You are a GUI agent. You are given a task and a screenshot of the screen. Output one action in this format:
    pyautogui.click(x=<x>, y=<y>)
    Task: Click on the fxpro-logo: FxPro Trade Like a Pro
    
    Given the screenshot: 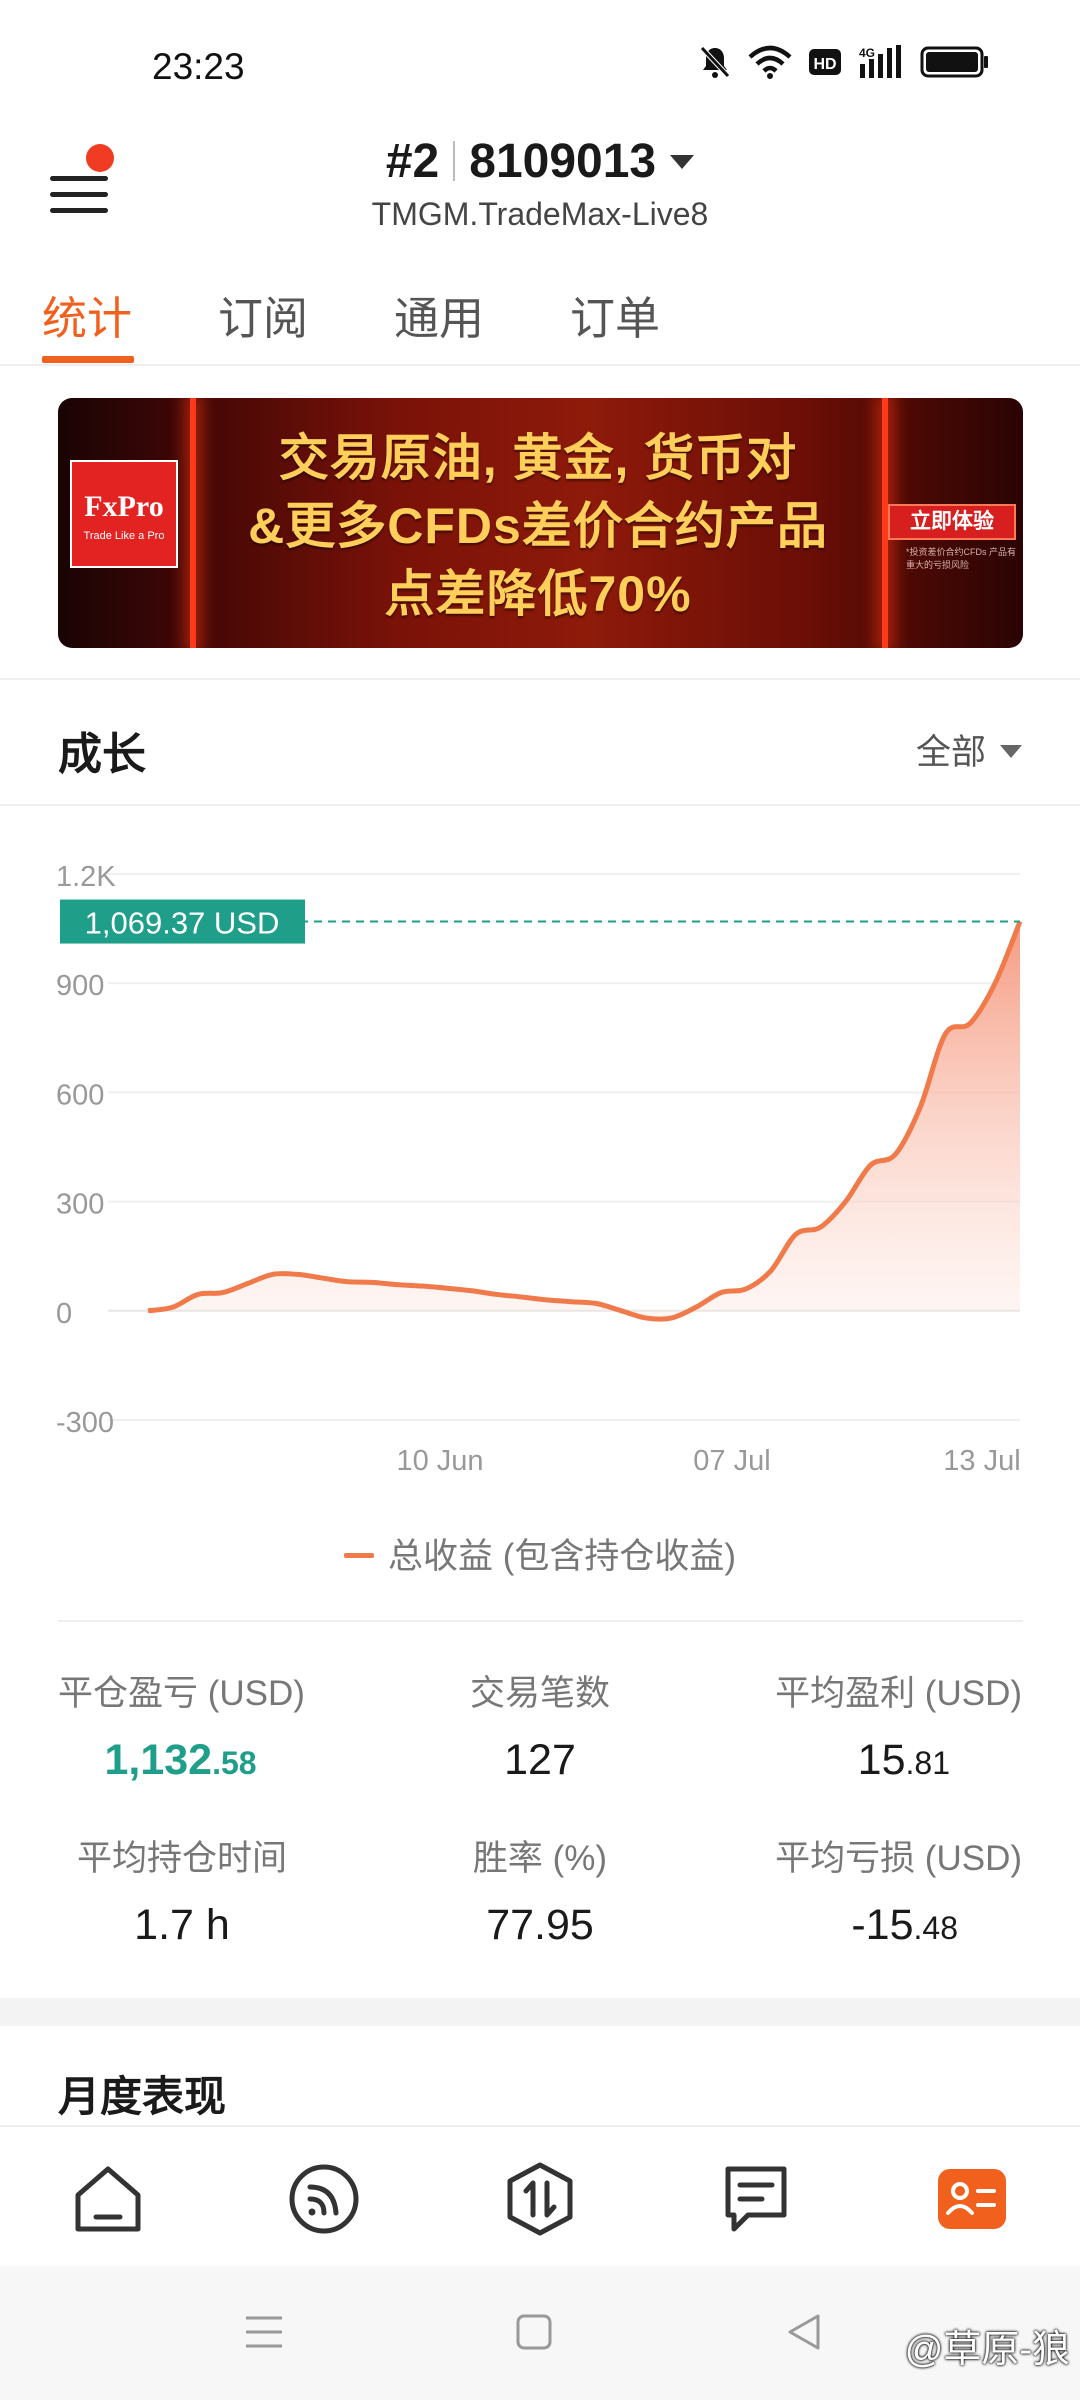 What is the action you would take?
    pyautogui.click(x=124, y=514)
    